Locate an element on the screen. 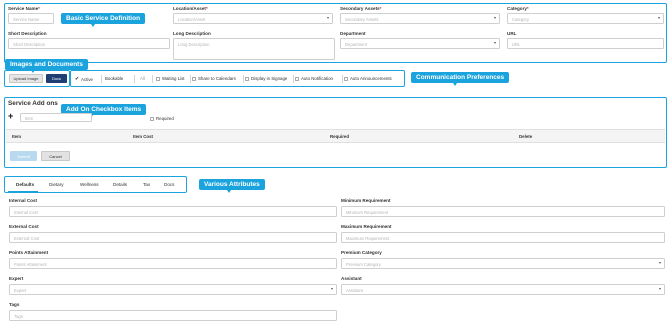 This screenshot has height=330, width=670. tab-details: Details is located at coordinates (120, 184).